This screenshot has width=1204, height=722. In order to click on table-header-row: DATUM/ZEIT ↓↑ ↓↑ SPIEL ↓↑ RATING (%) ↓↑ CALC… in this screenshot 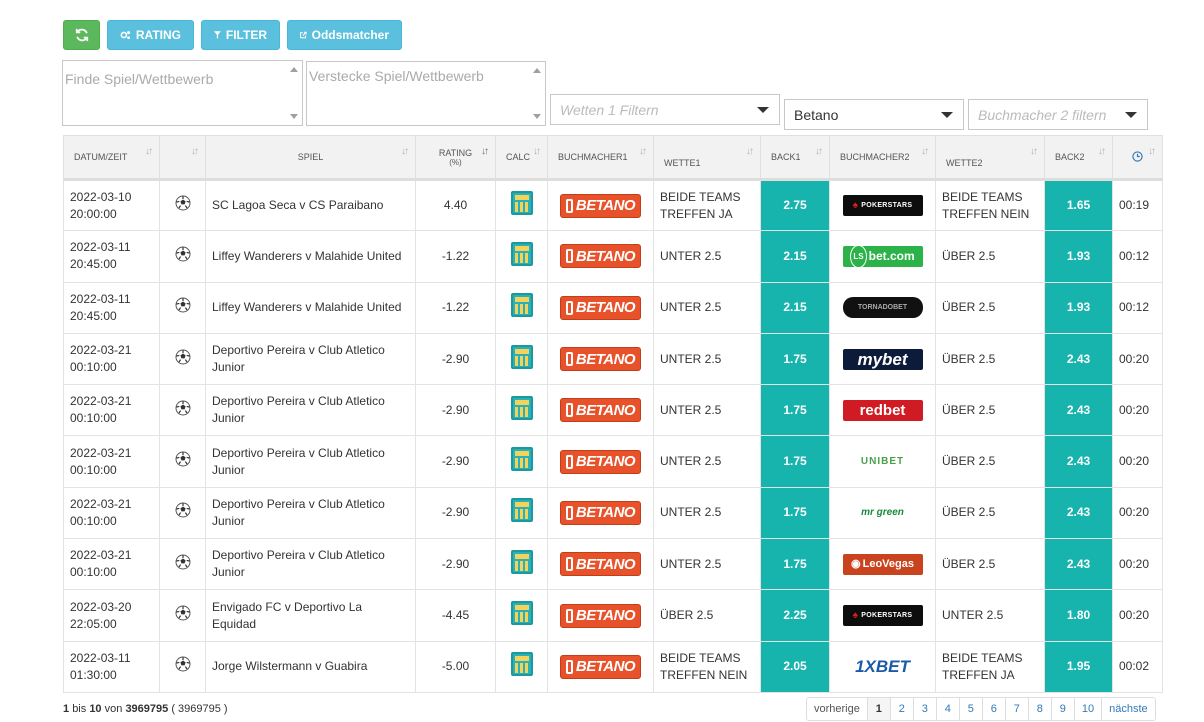, I will do `click(613, 157)`.